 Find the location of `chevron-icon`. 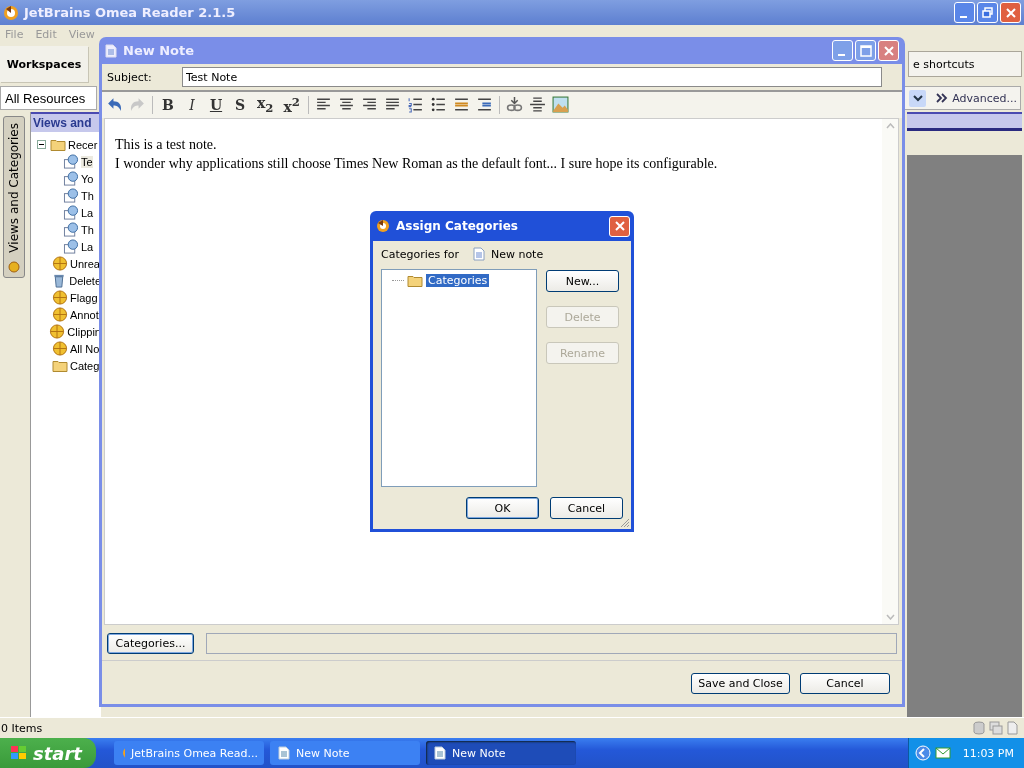

chevron-icon is located at coordinates (942, 98).